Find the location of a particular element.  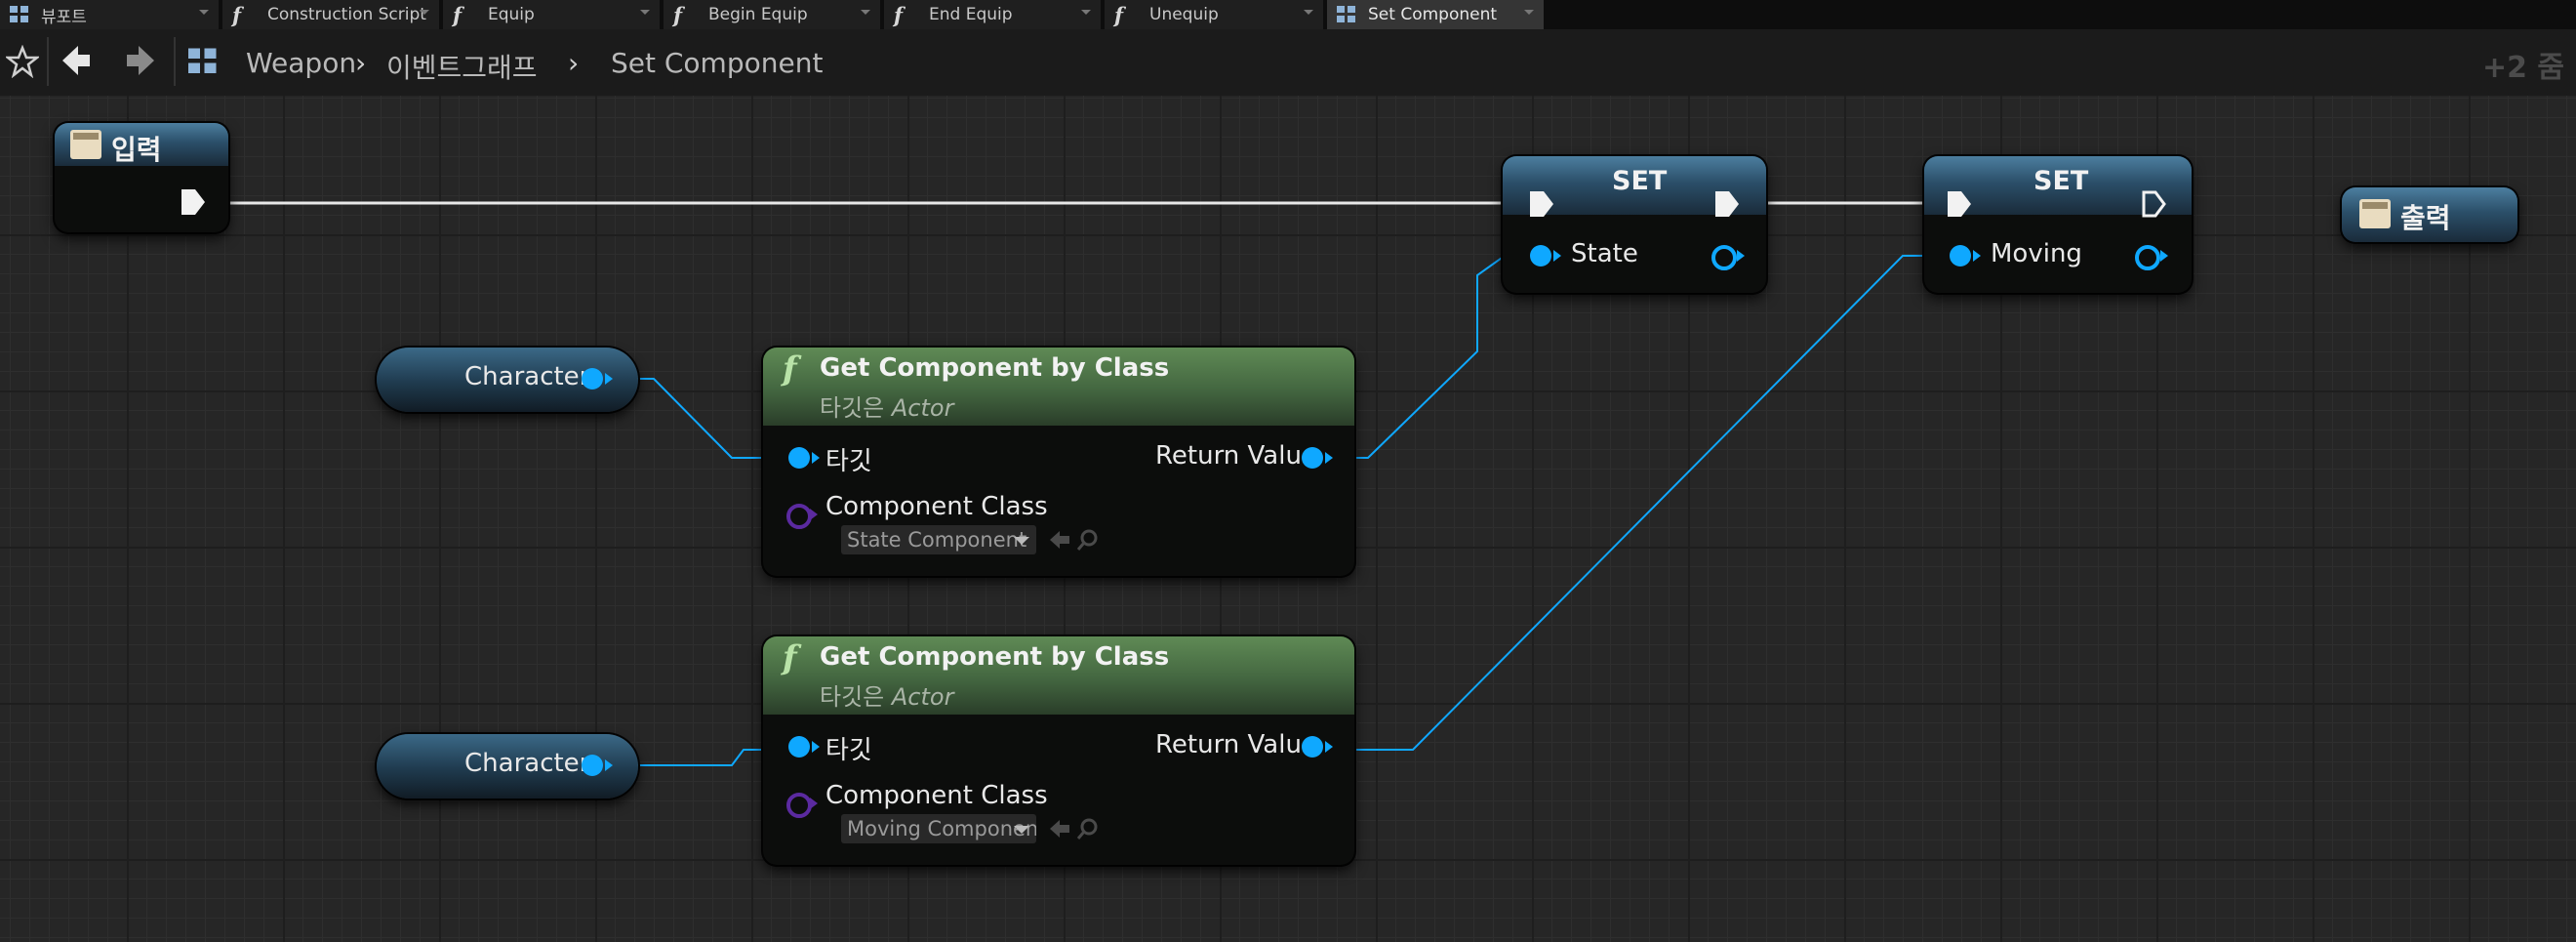

function-entry-icon is located at coordinates (85, 144).